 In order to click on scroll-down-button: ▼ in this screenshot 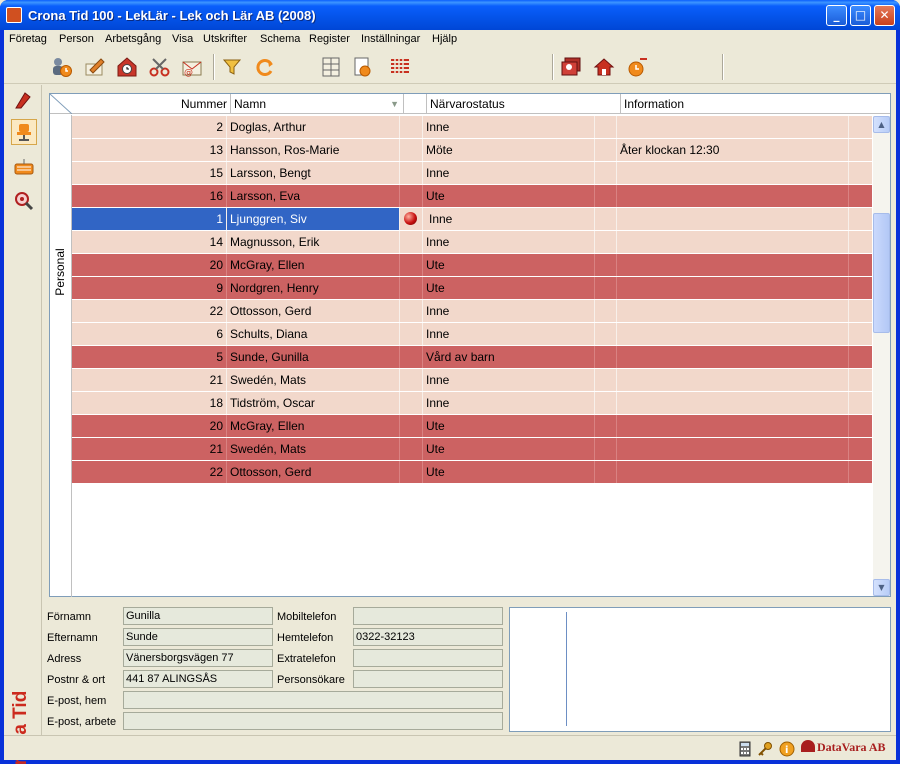, I will do `click(881, 587)`.